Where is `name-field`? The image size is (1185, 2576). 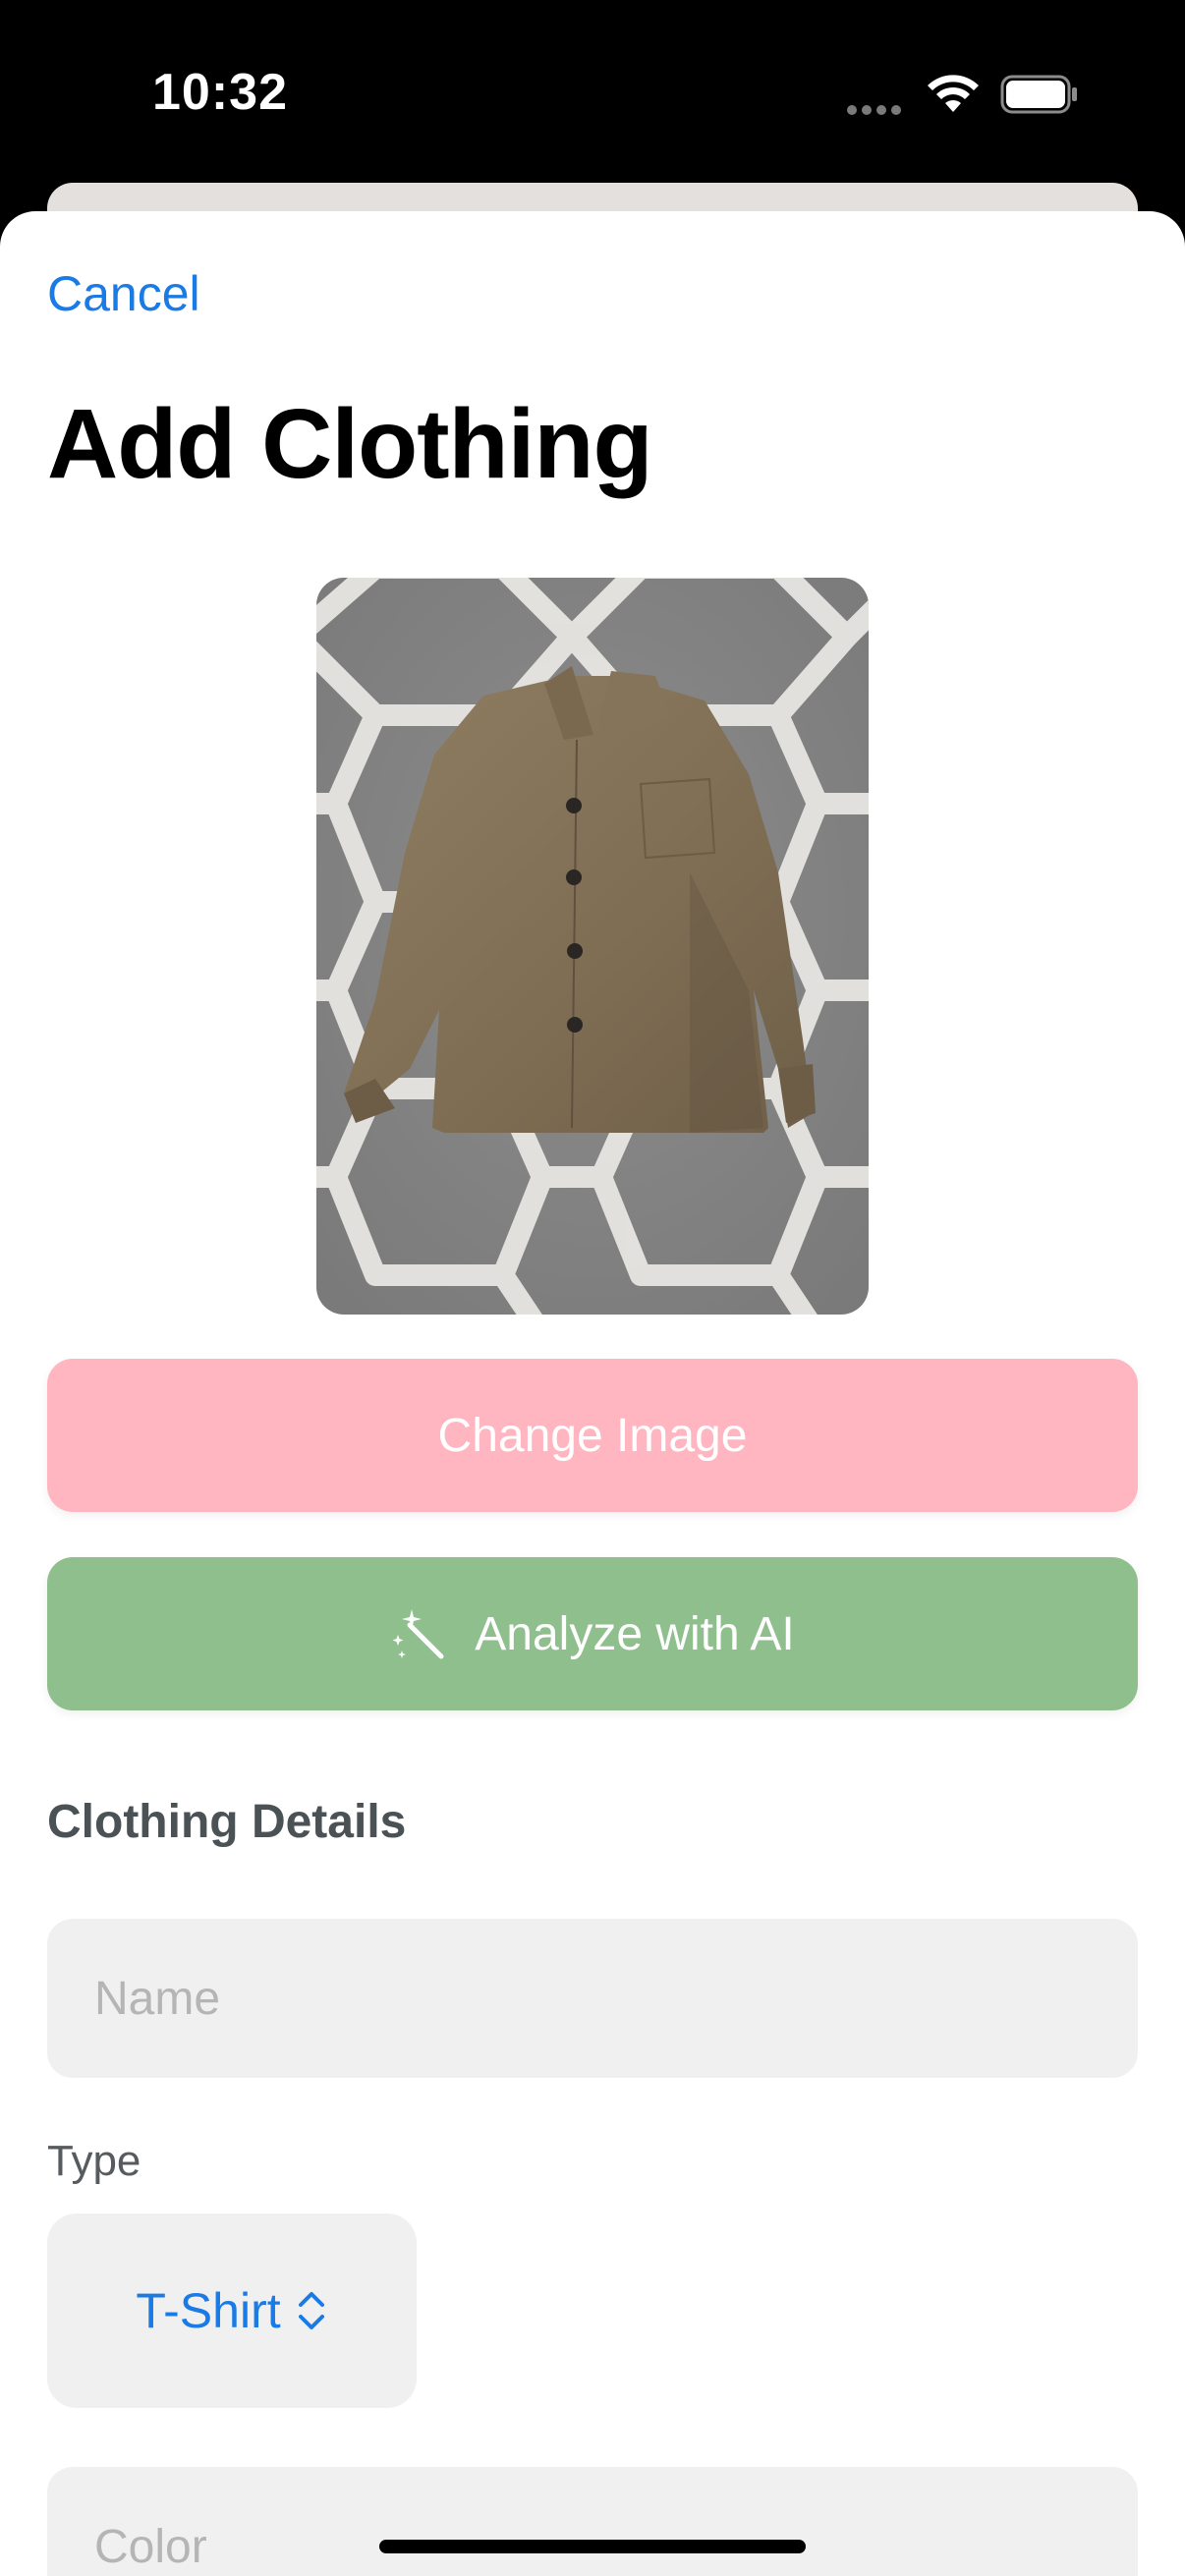 name-field is located at coordinates (592, 1998).